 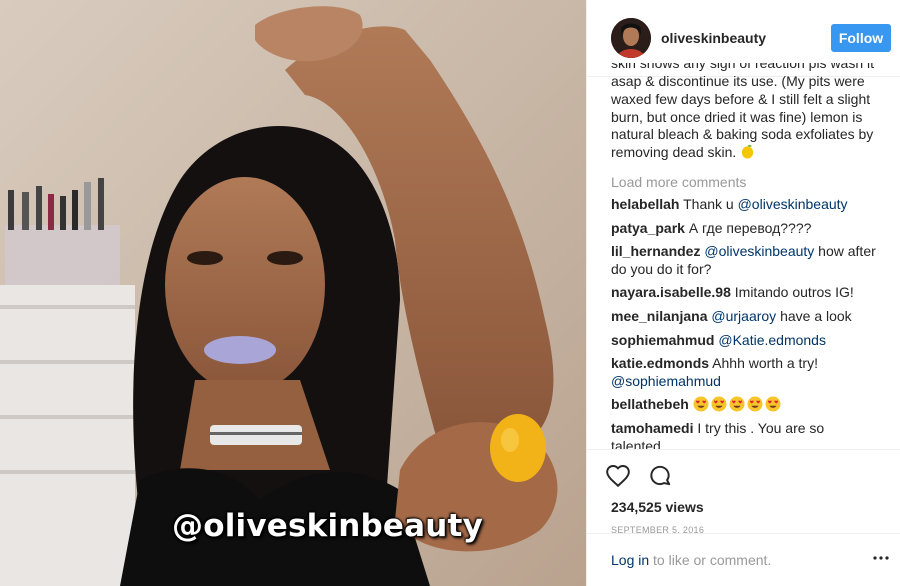 I want to click on comment-item: mee_nilanjana @urjaaroy have a look, so click(x=744, y=317).